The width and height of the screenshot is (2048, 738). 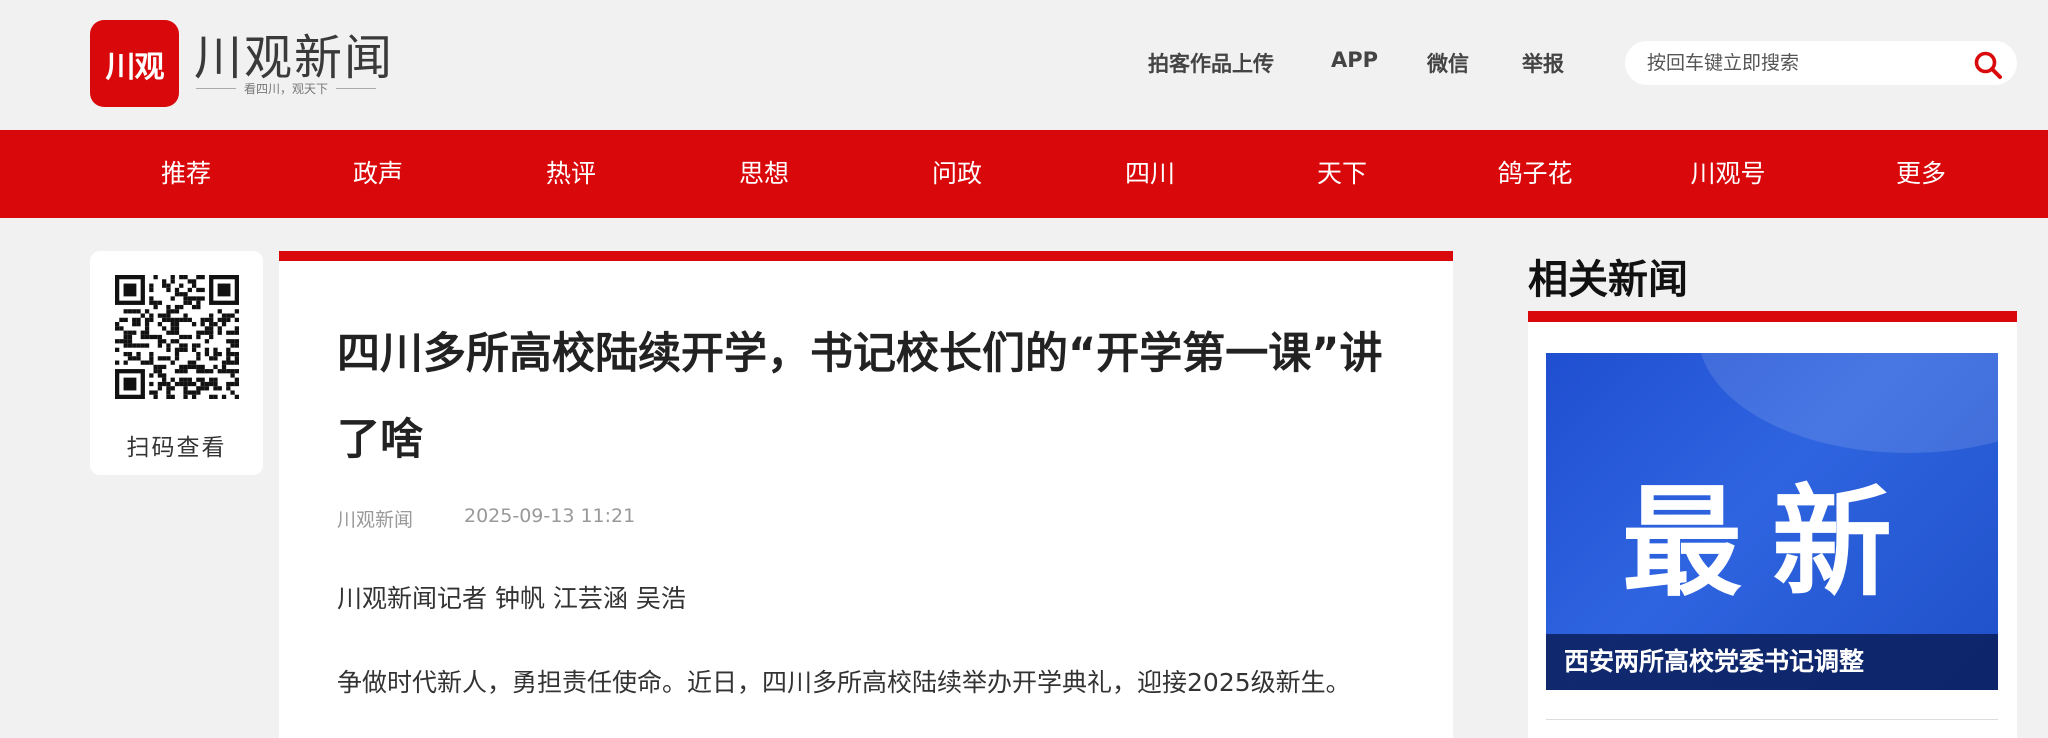 What do you see at coordinates (550, 516) in the screenshot?
I see `article-time: 2025-09-13 11:21` at bounding box center [550, 516].